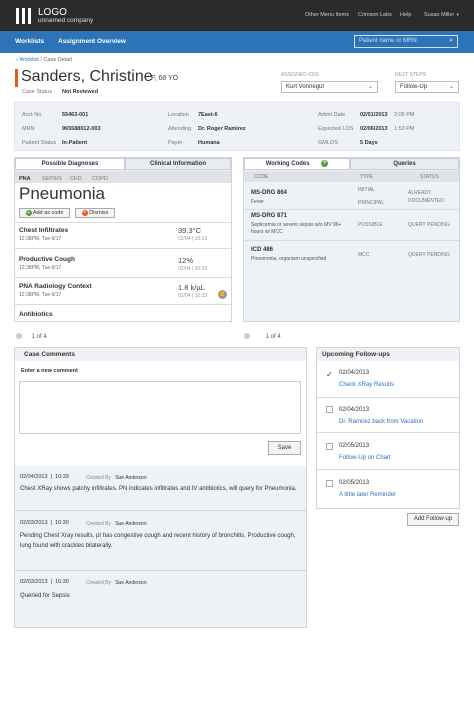  Describe the element at coordinates (420, 193) in the screenshot. I see `code-status: ALREADY` at that location.